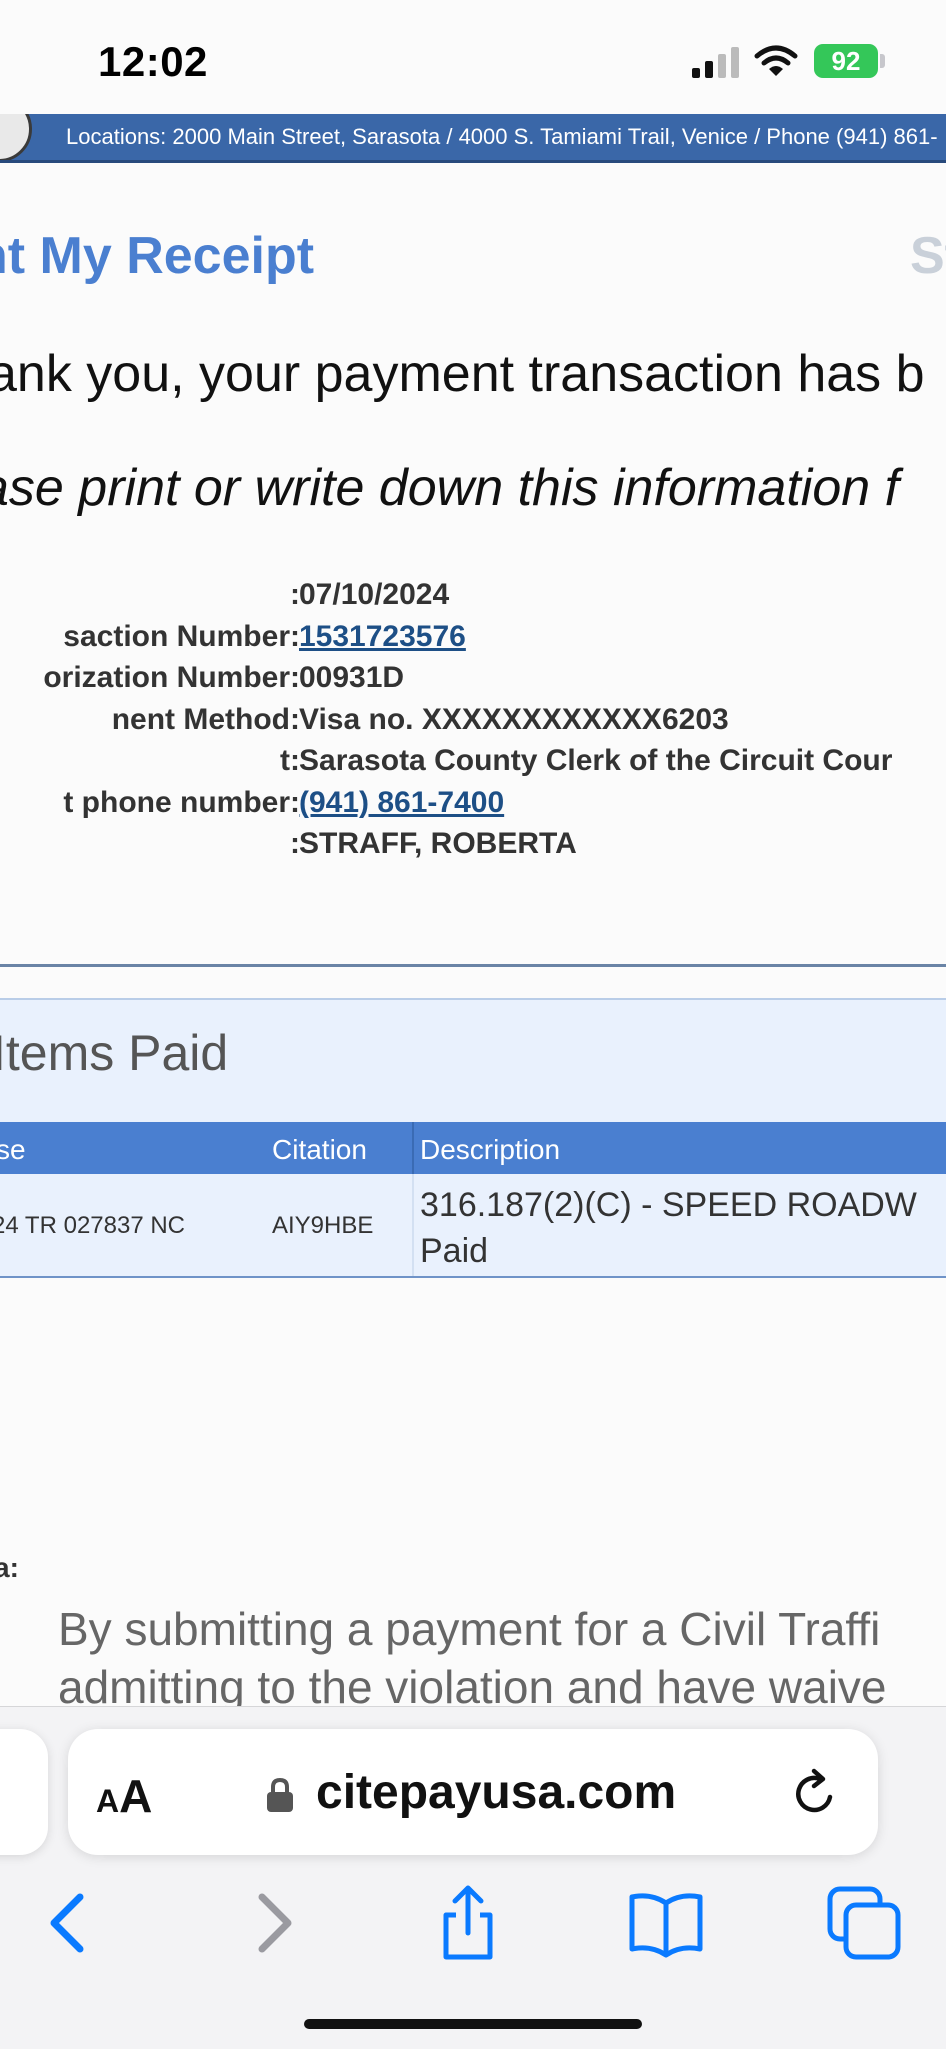 This screenshot has width=946, height=2049. Describe the element at coordinates (401, 803) in the screenshot. I see `agent-phone-link: (941) 861-7400` at that location.